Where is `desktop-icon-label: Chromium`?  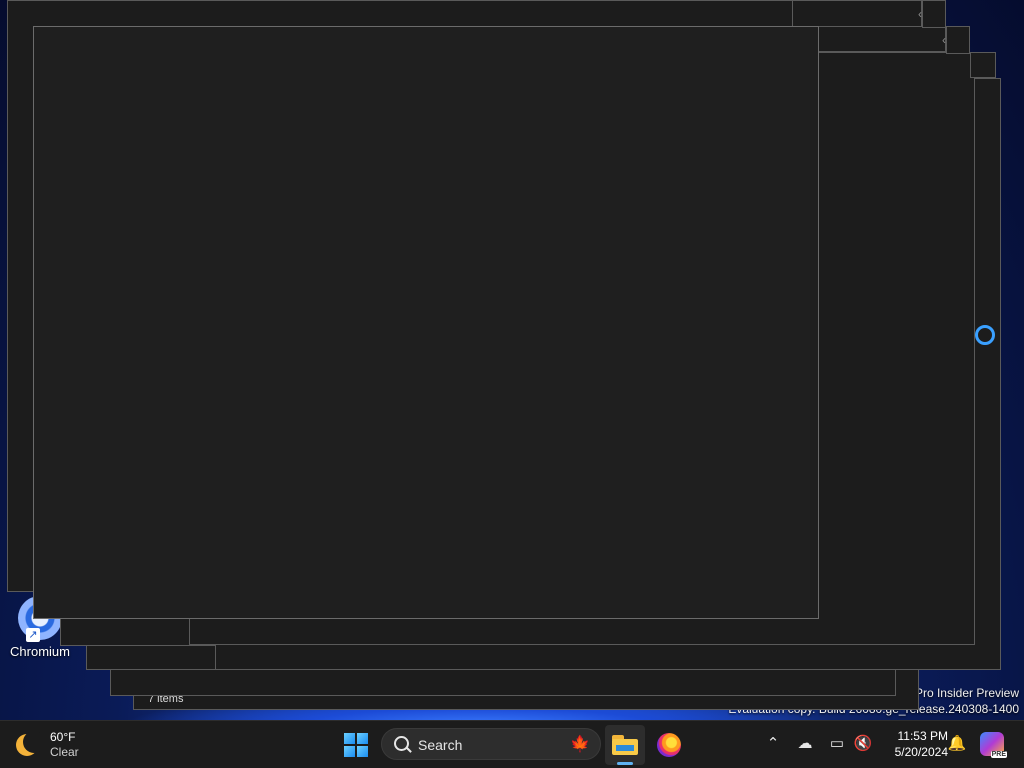
desktop-icon-label: Chromium is located at coordinates (40, 651).